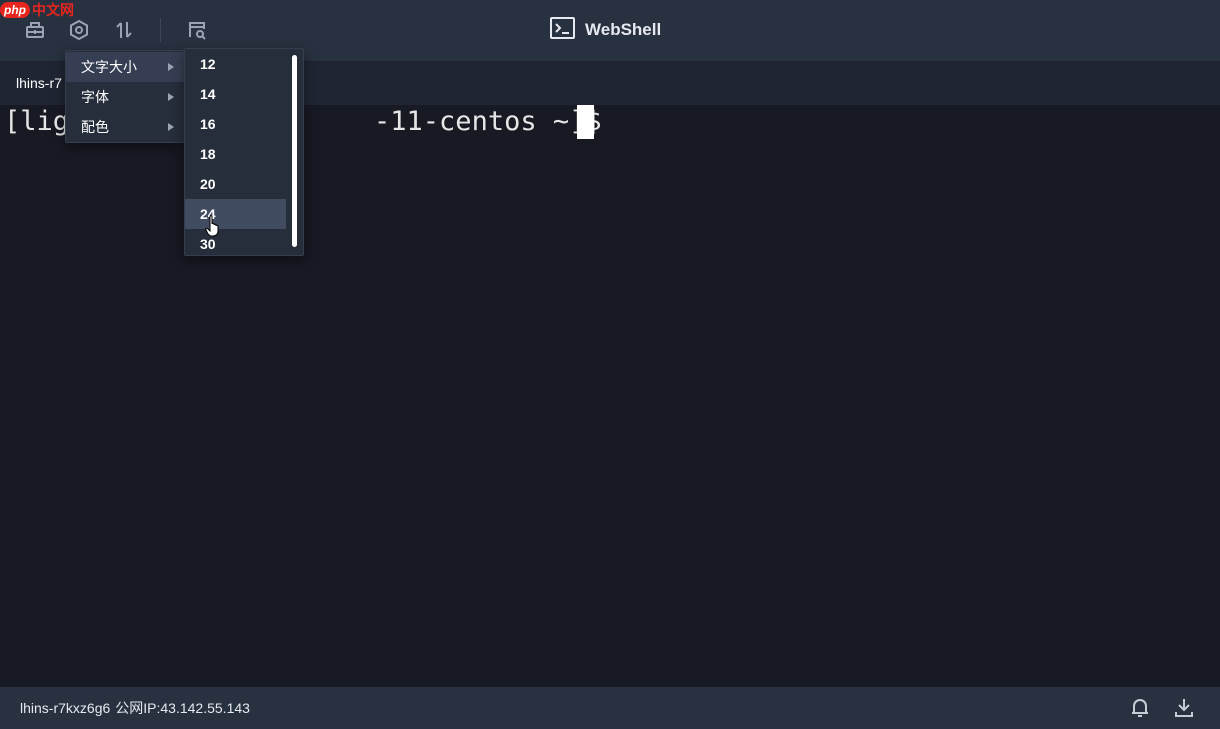 This screenshot has height=729, width=1220. Describe the element at coordinates (95, 127) in the screenshot. I see `menu-item-label: 配色` at that location.